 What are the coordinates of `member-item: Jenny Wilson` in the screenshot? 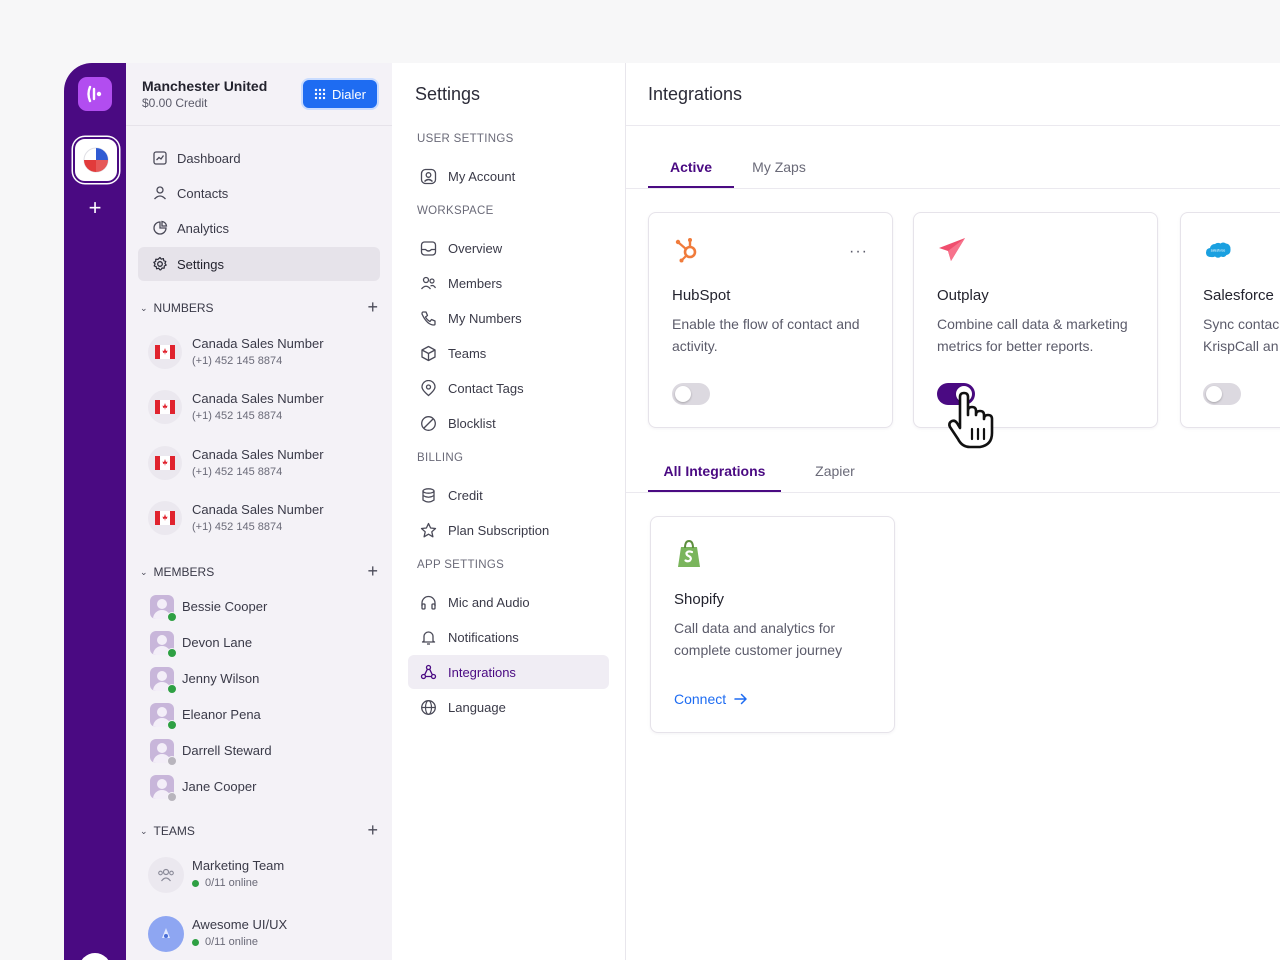 It's located at (264, 680).